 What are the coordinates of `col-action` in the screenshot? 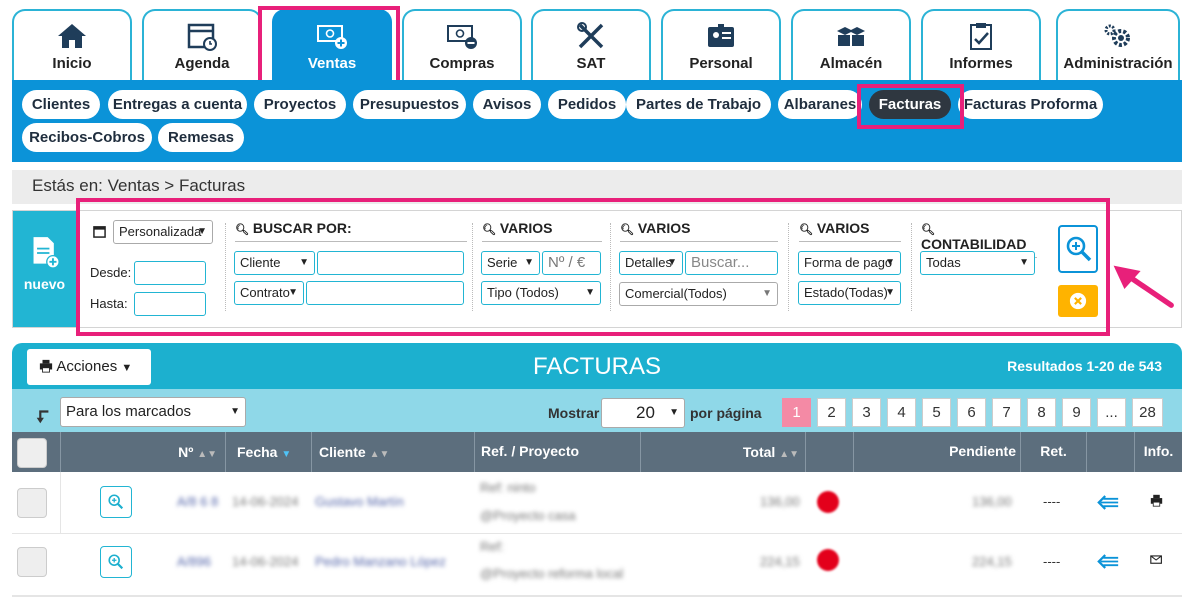 It's located at (1110, 452).